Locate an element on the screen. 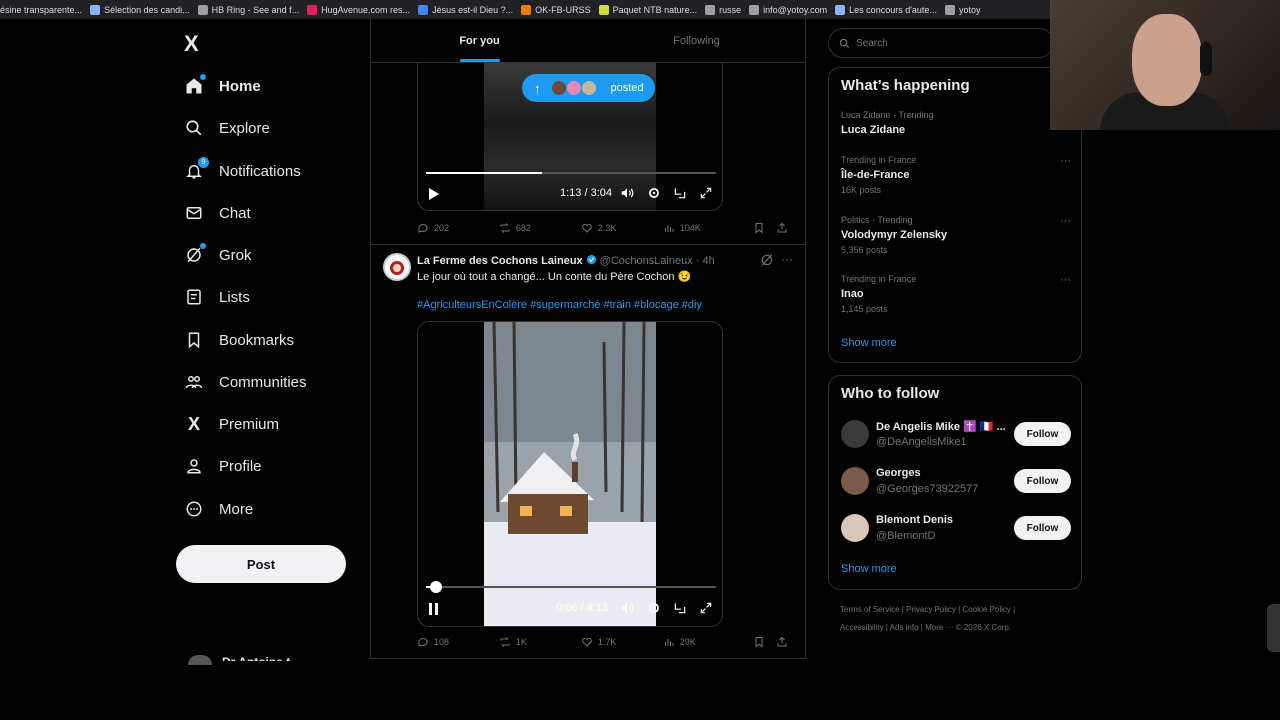 The width and height of the screenshot is (1280, 720). pause-button is located at coordinates (434, 609).